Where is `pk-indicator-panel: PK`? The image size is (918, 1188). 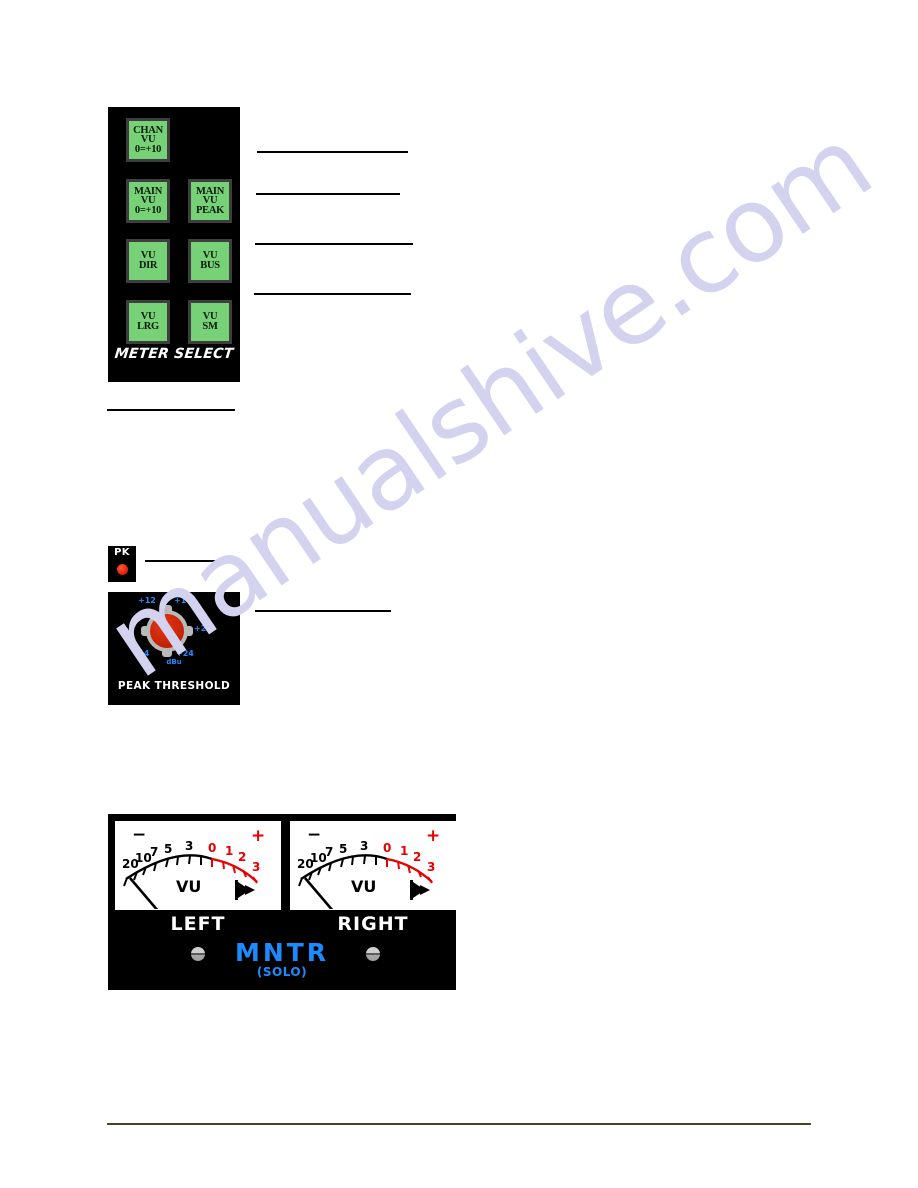 pk-indicator-panel: PK is located at coordinates (122, 564).